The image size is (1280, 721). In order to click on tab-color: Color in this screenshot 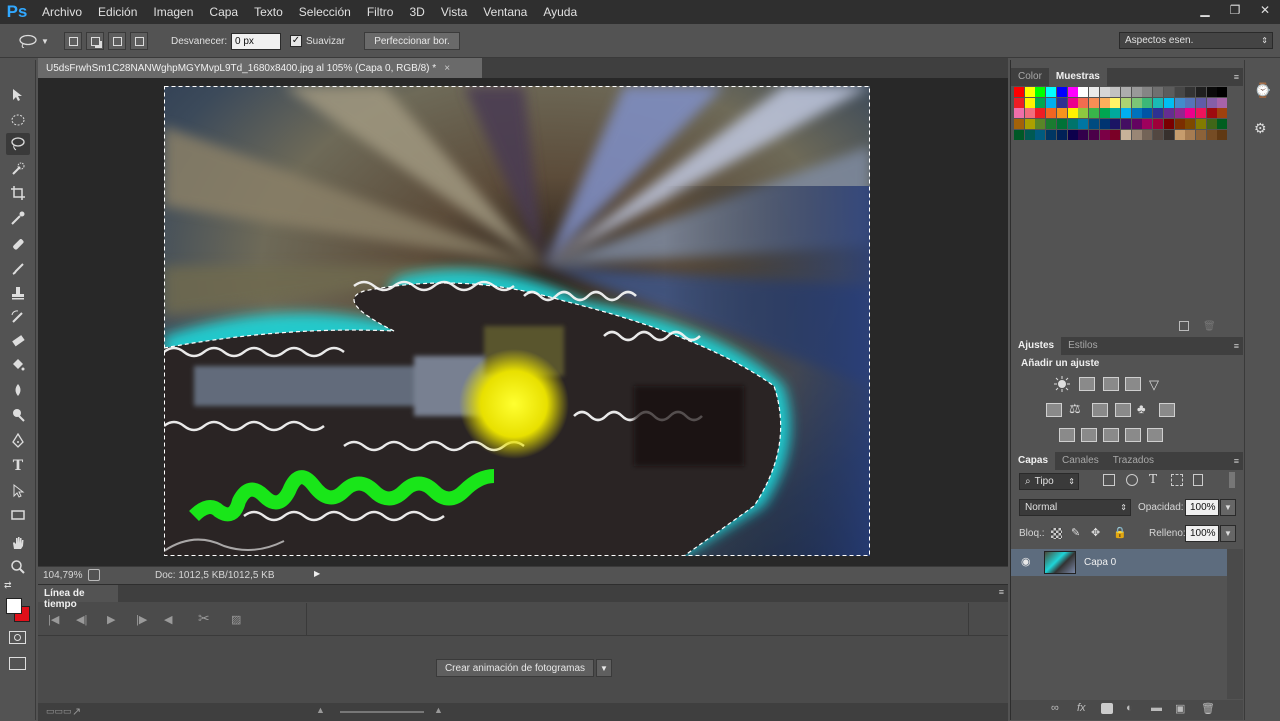, I will do `click(1030, 77)`.